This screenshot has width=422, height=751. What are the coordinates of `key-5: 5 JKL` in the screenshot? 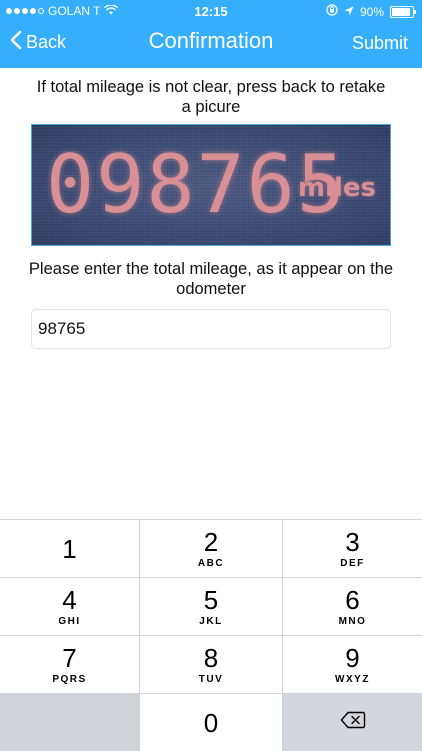 It's located at (211, 606).